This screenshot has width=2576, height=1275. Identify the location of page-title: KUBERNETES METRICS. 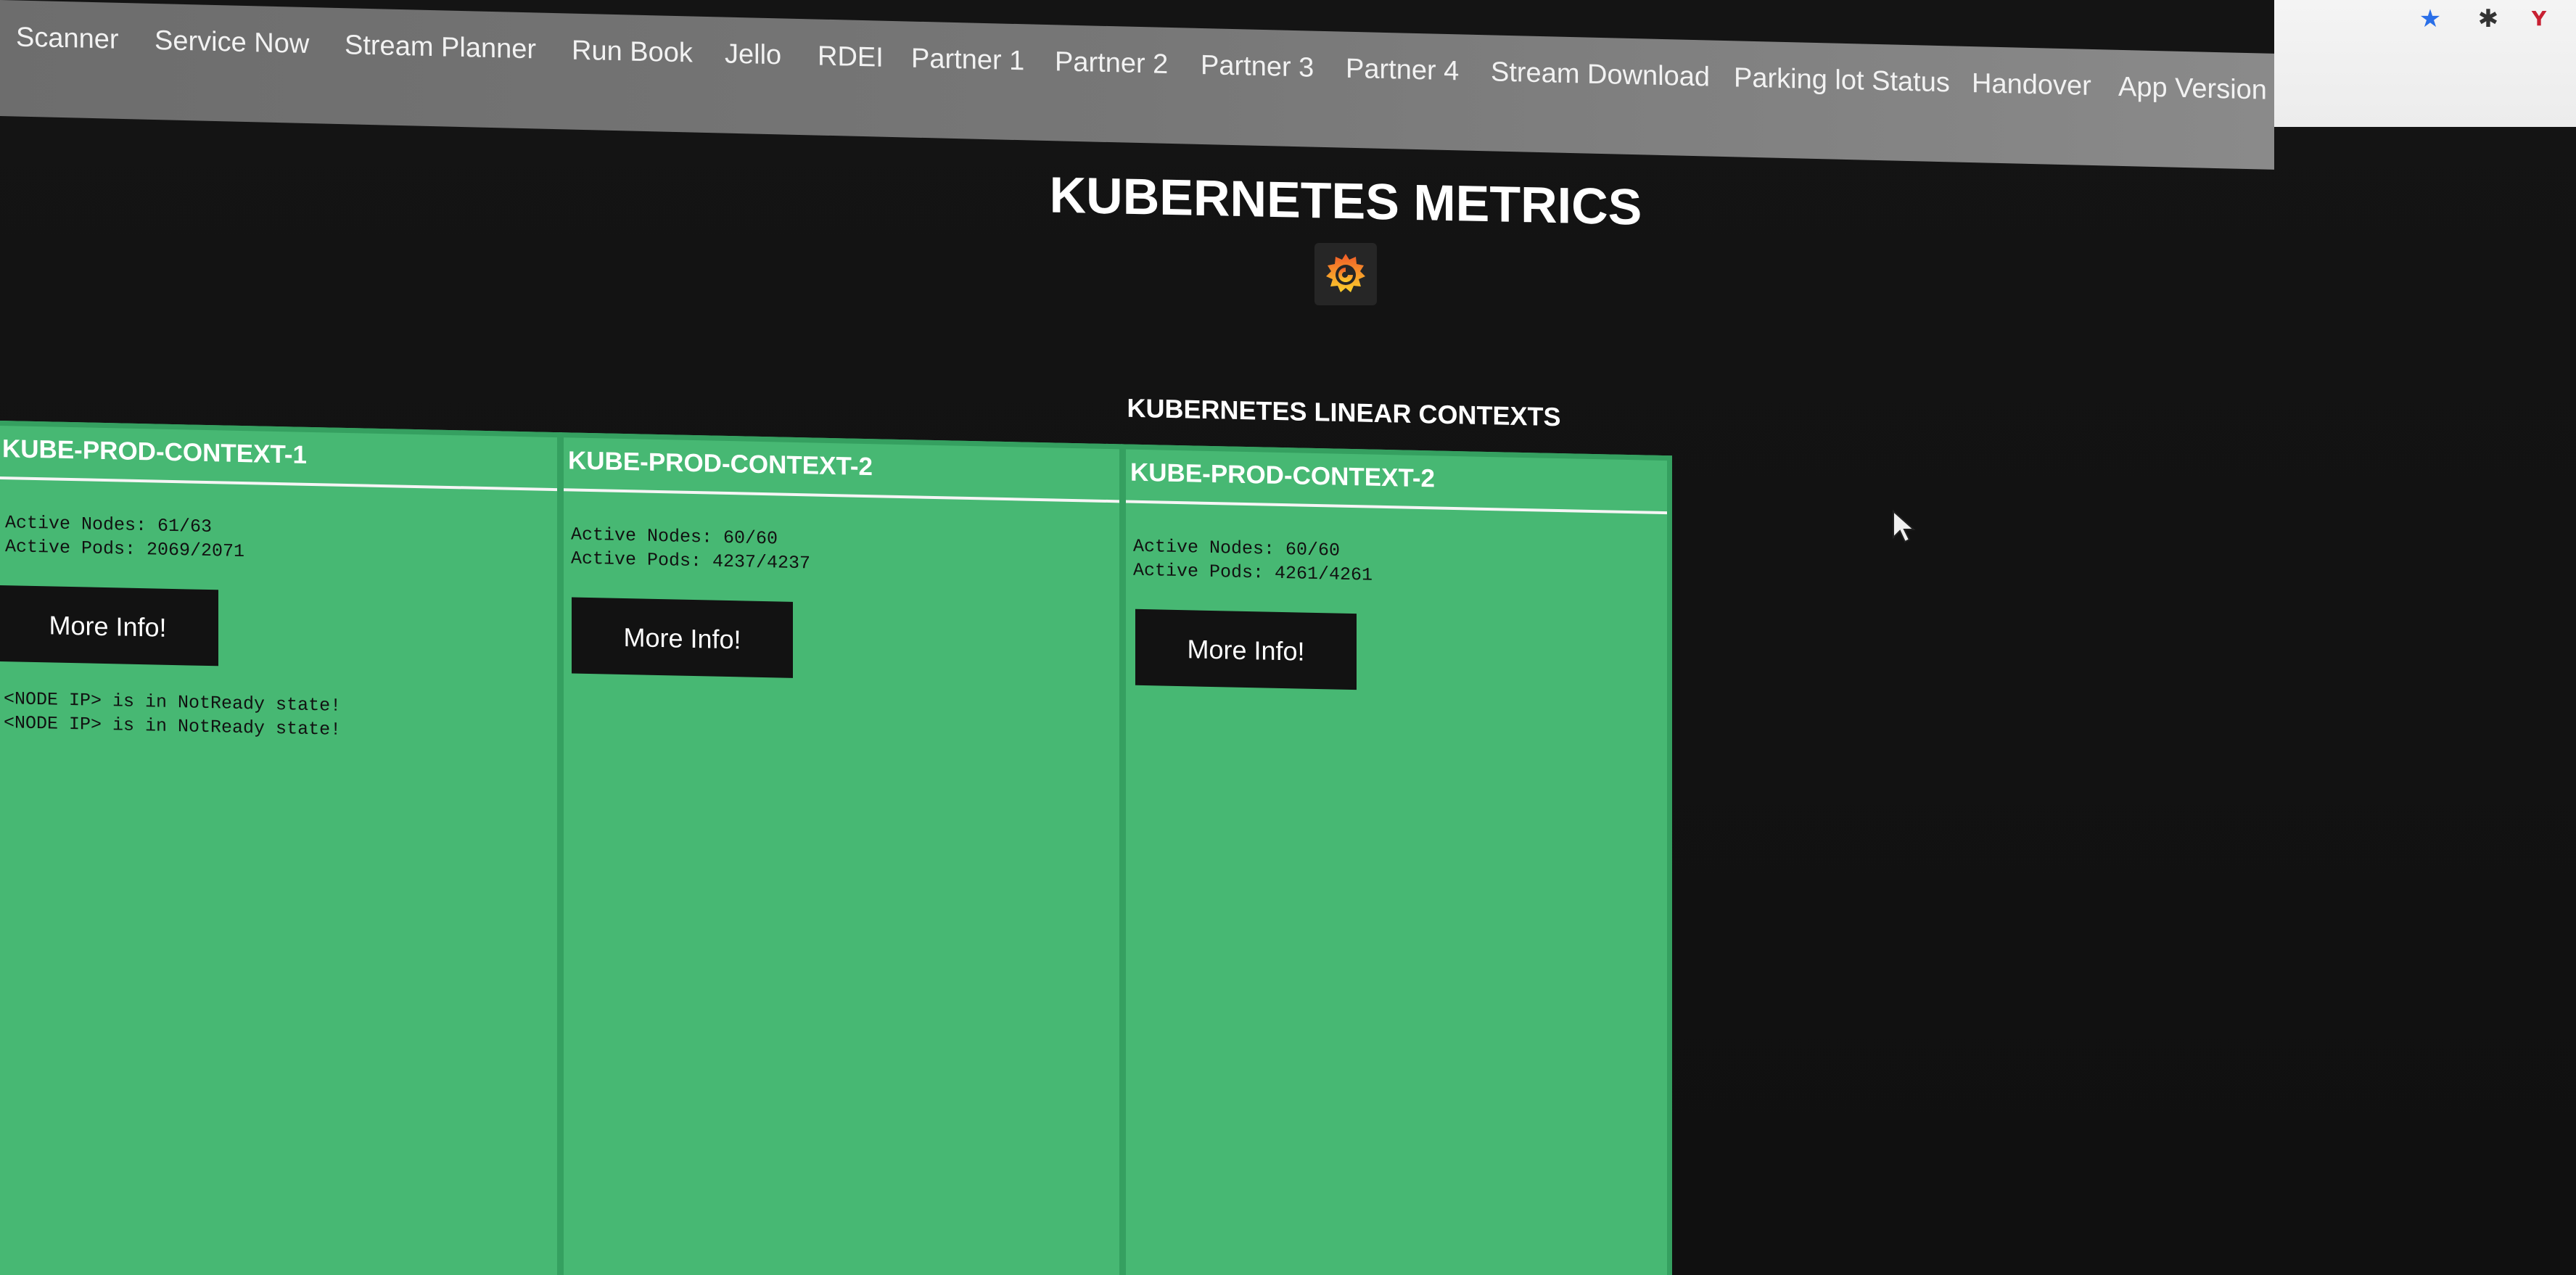
(1345, 201).